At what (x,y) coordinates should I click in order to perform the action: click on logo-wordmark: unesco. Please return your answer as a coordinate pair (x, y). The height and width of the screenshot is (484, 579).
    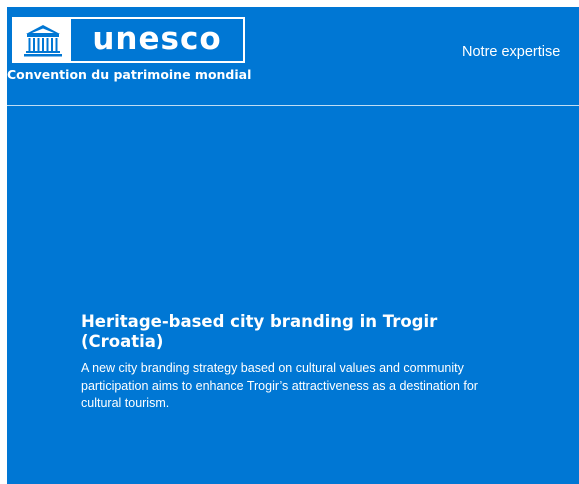
    Looking at the image, I should click on (157, 38).